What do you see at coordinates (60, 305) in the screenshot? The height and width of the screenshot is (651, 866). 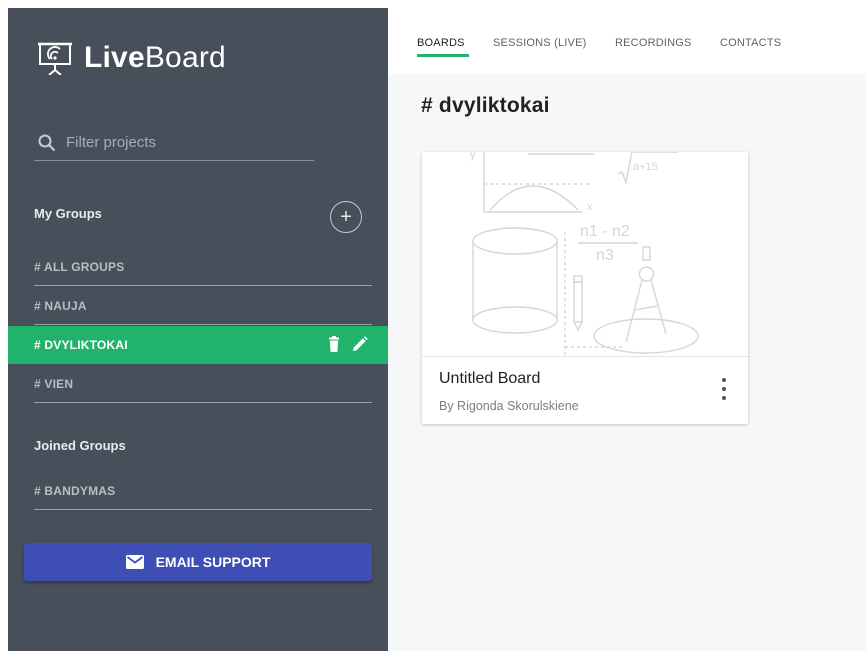 I see `group-item-label: # NAUJA` at bounding box center [60, 305].